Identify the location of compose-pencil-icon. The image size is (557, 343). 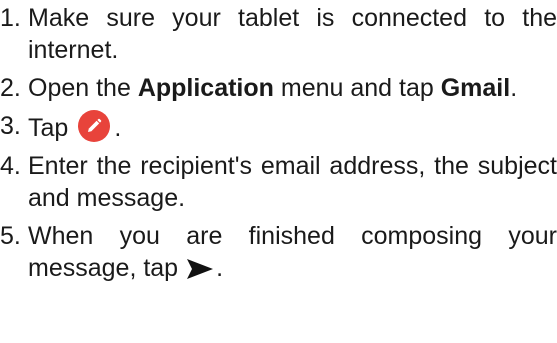
(94, 126).